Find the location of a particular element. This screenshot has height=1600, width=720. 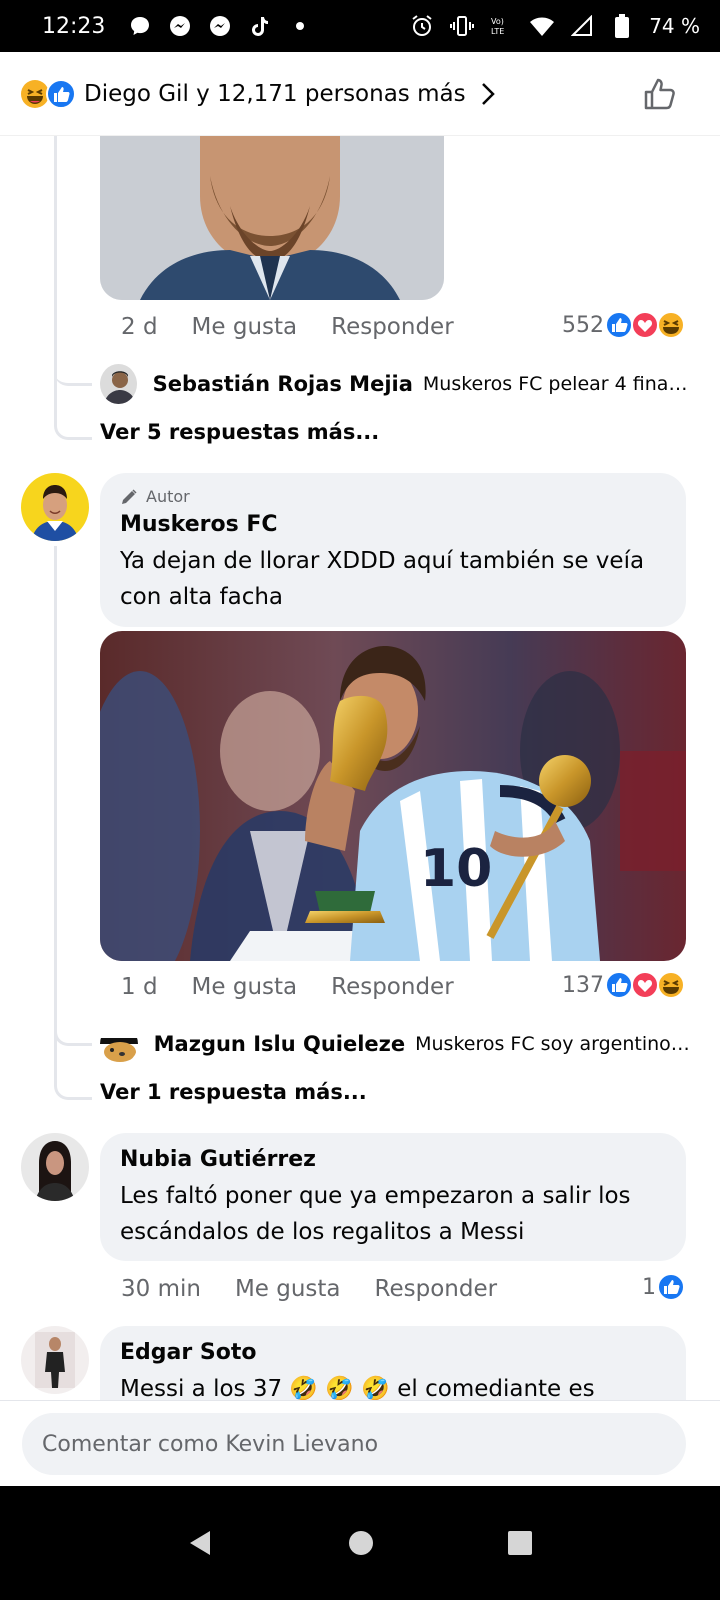

comment-actions: 1 d Me gusta Responder is located at coordinates (287, 987).